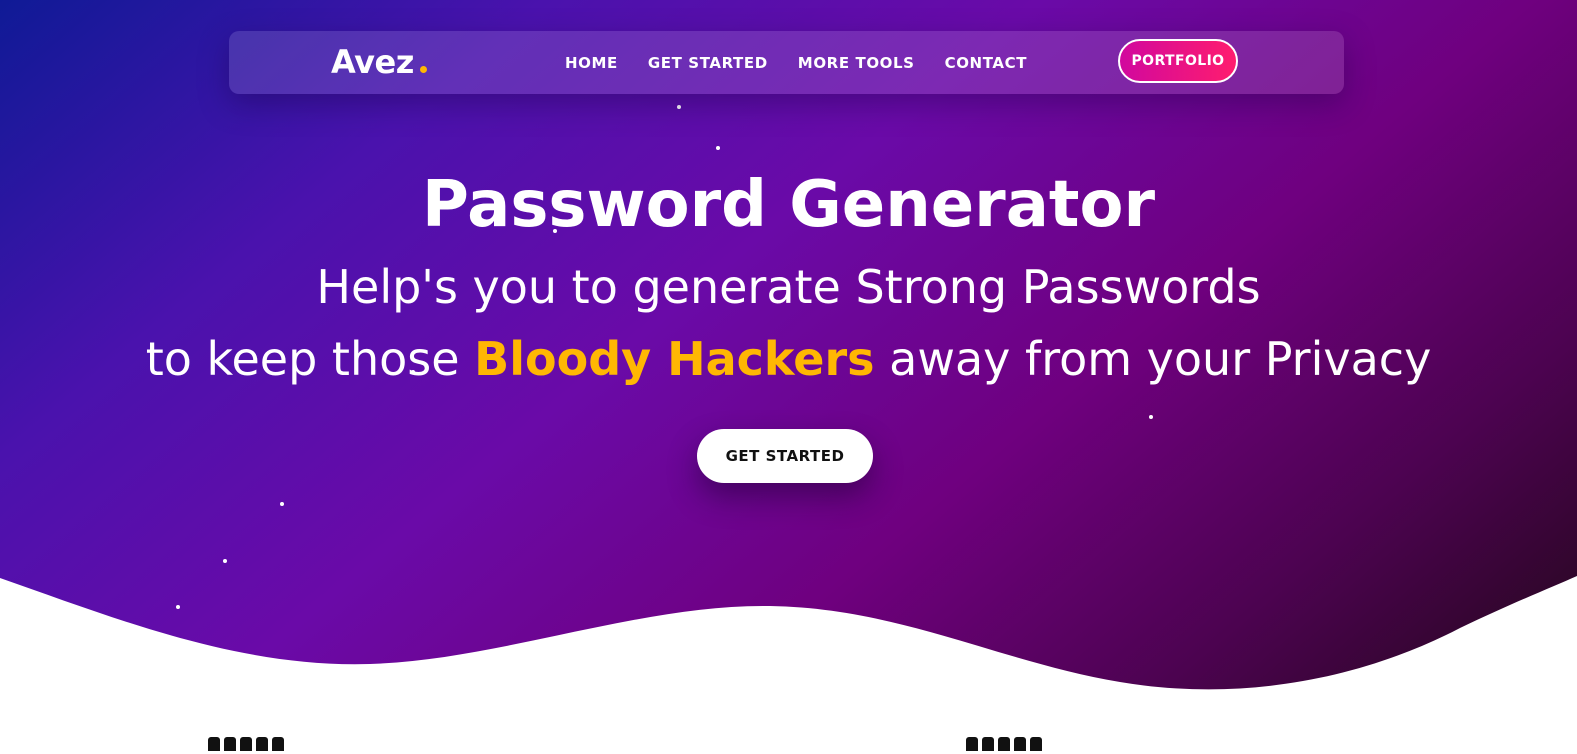 This screenshot has height=754, width=1577. I want to click on nav-item-contact: CONTACT, so click(986, 63).